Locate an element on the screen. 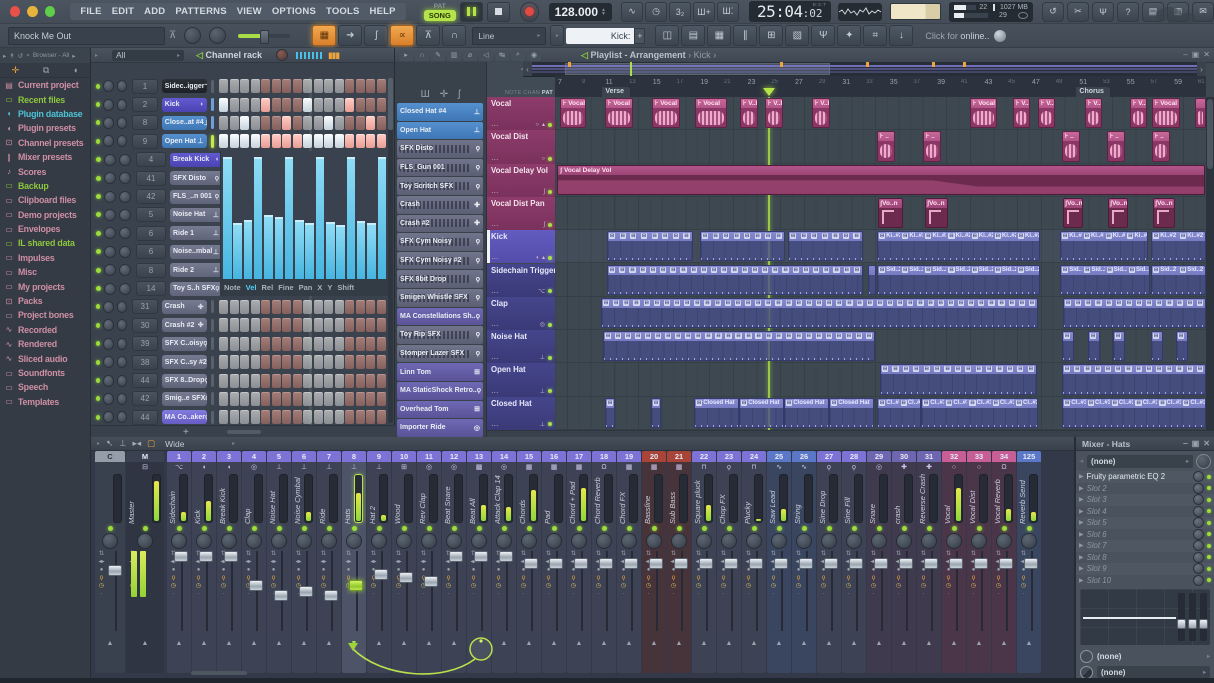 The width and height of the screenshot is (1214, 683). playlist-vertical-scrollbar is located at coordinates (1210, 263).